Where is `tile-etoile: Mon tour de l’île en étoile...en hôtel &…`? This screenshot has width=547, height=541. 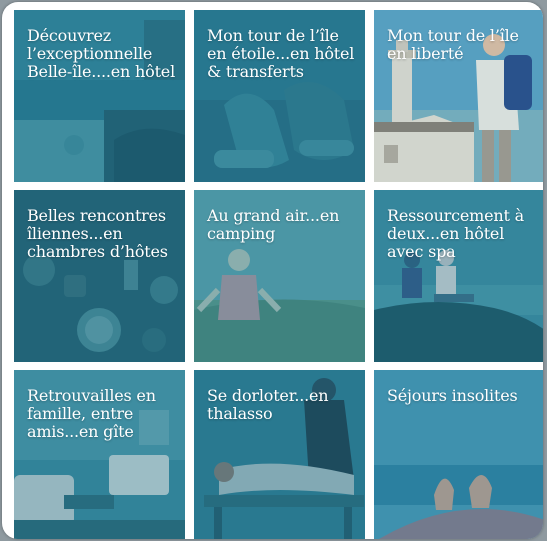
tile-etoile: Mon tour de l’île en étoile...en hôtel &… is located at coordinates (279, 96).